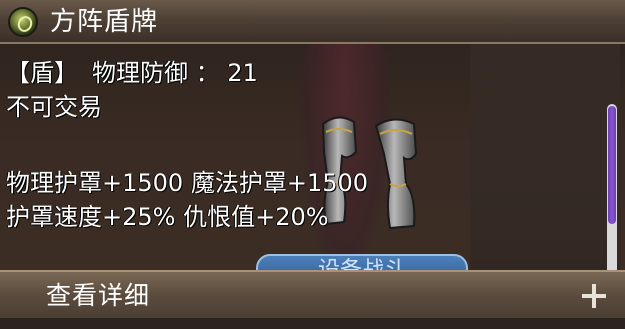 The width and height of the screenshot is (625, 329). What do you see at coordinates (312, 22) in the screenshot?
I see `item-title-bar: 方阵盾牌` at bounding box center [312, 22].